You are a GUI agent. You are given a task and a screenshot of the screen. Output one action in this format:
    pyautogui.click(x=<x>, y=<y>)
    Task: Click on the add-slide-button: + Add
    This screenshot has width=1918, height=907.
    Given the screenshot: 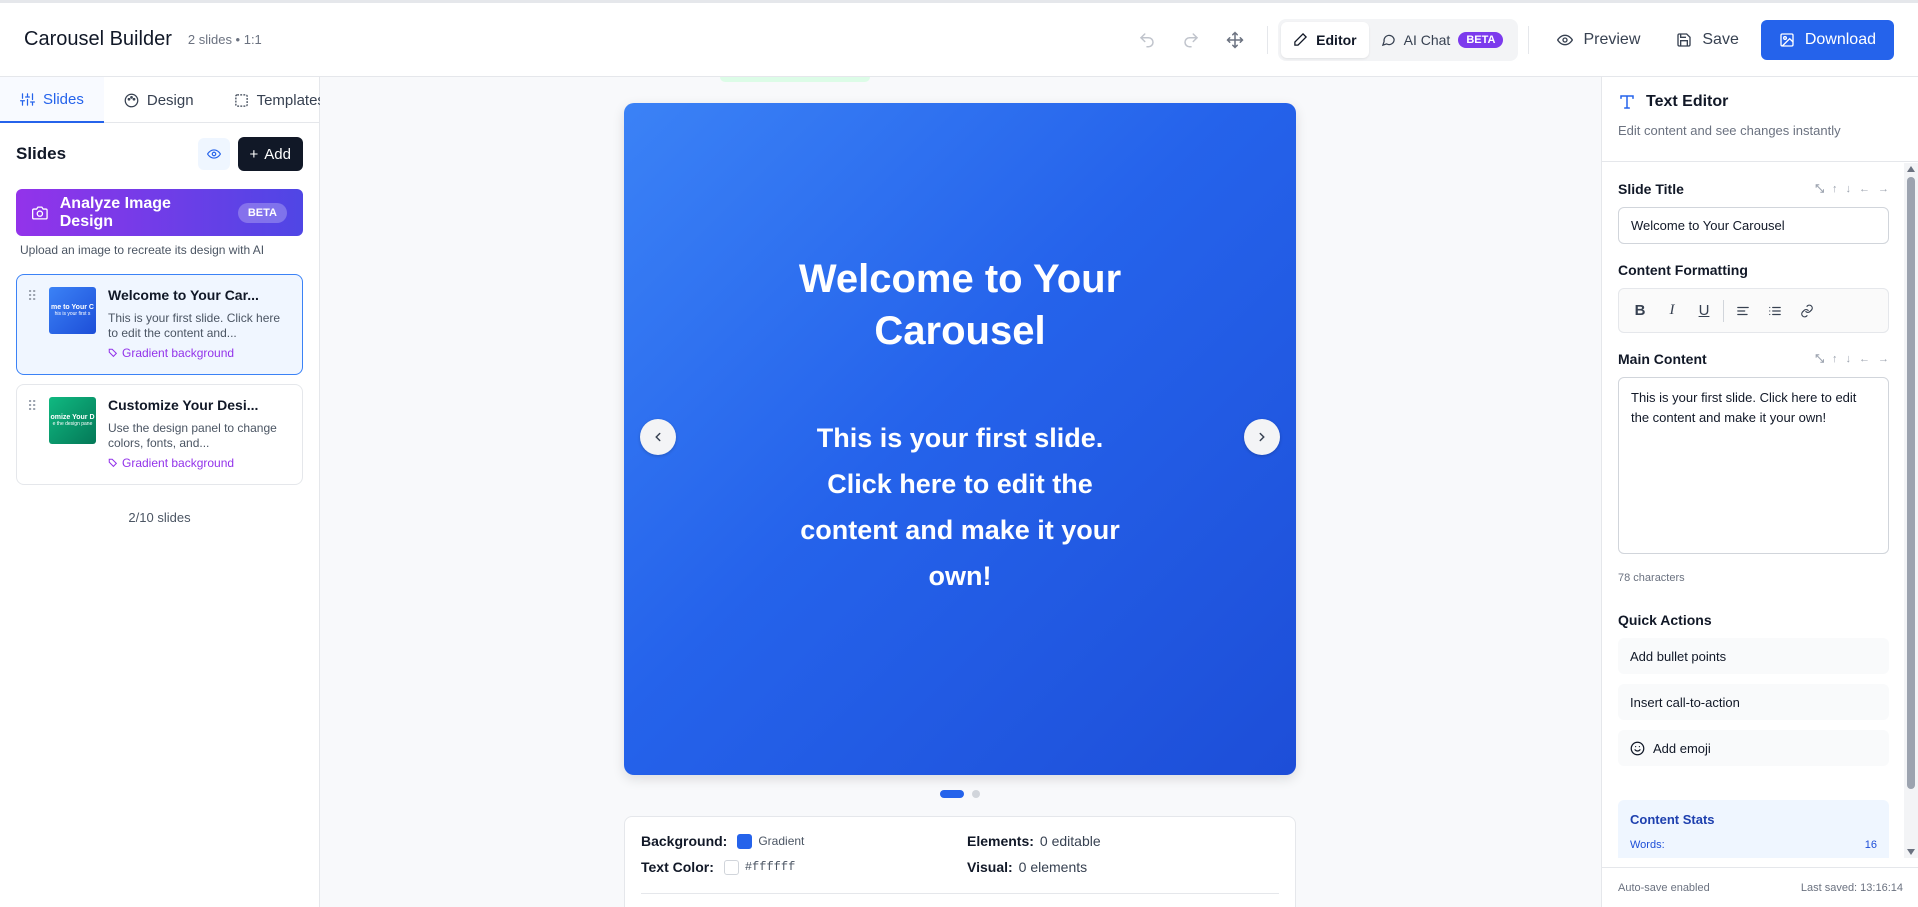 What is the action you would take?
    pyautogui.click(x=270, y=154)
    